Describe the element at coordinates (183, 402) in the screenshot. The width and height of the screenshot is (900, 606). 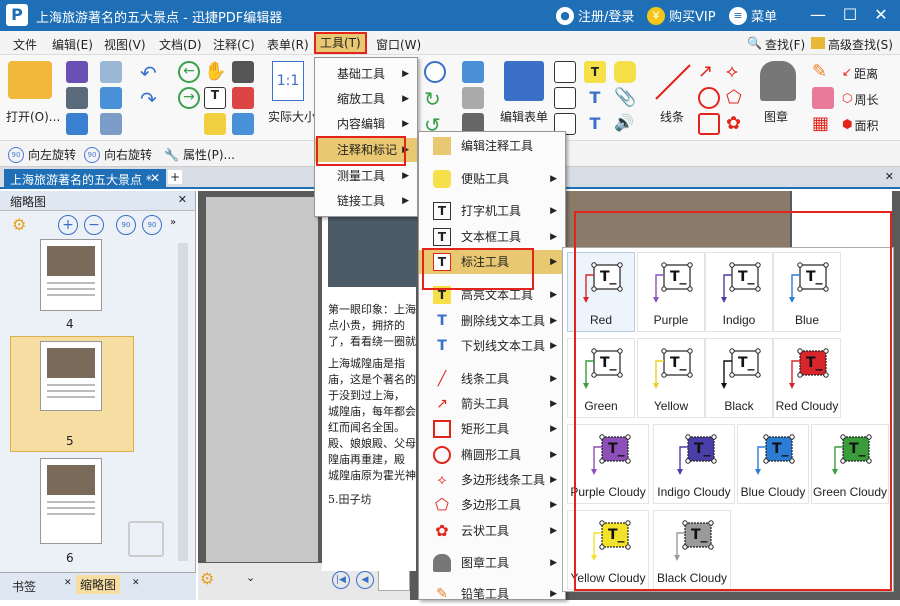
I see `thumbnail-scrollbar` at that location.